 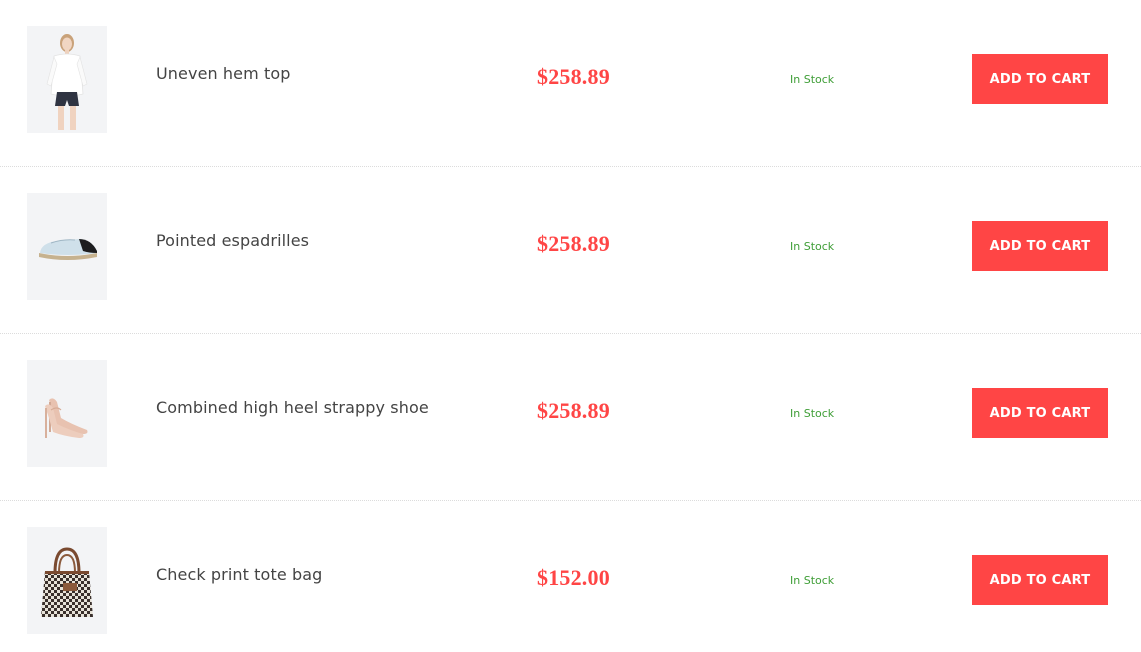 I want to click on blouse-model-icon, so click(x=67, y=79).